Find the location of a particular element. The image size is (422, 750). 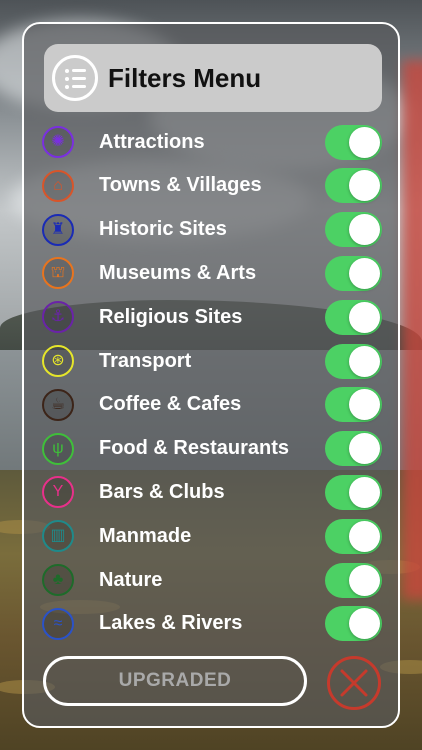

filter-row: ⌂ Towns & Villages is located at coordinates (212, 186).